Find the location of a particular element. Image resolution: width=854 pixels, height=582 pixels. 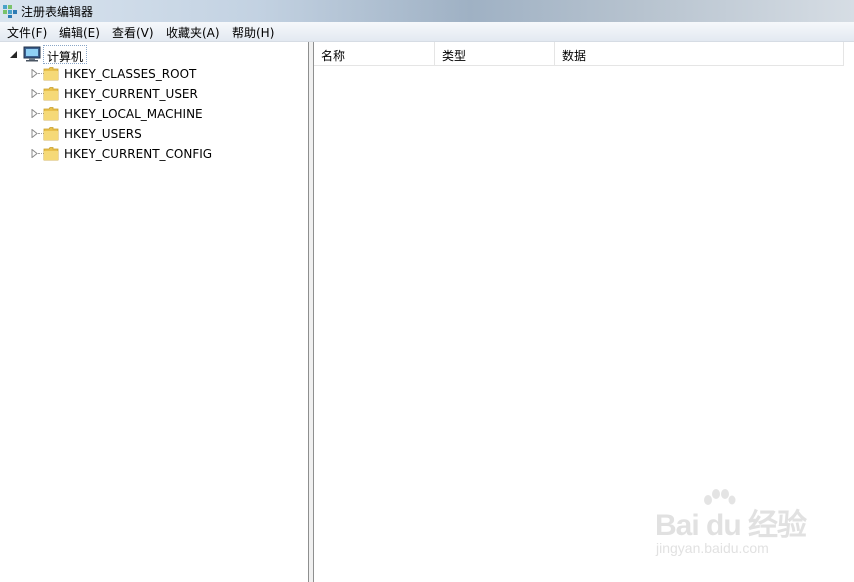

window-title: 注册表编辑器 is located at coordinates (57, 12).